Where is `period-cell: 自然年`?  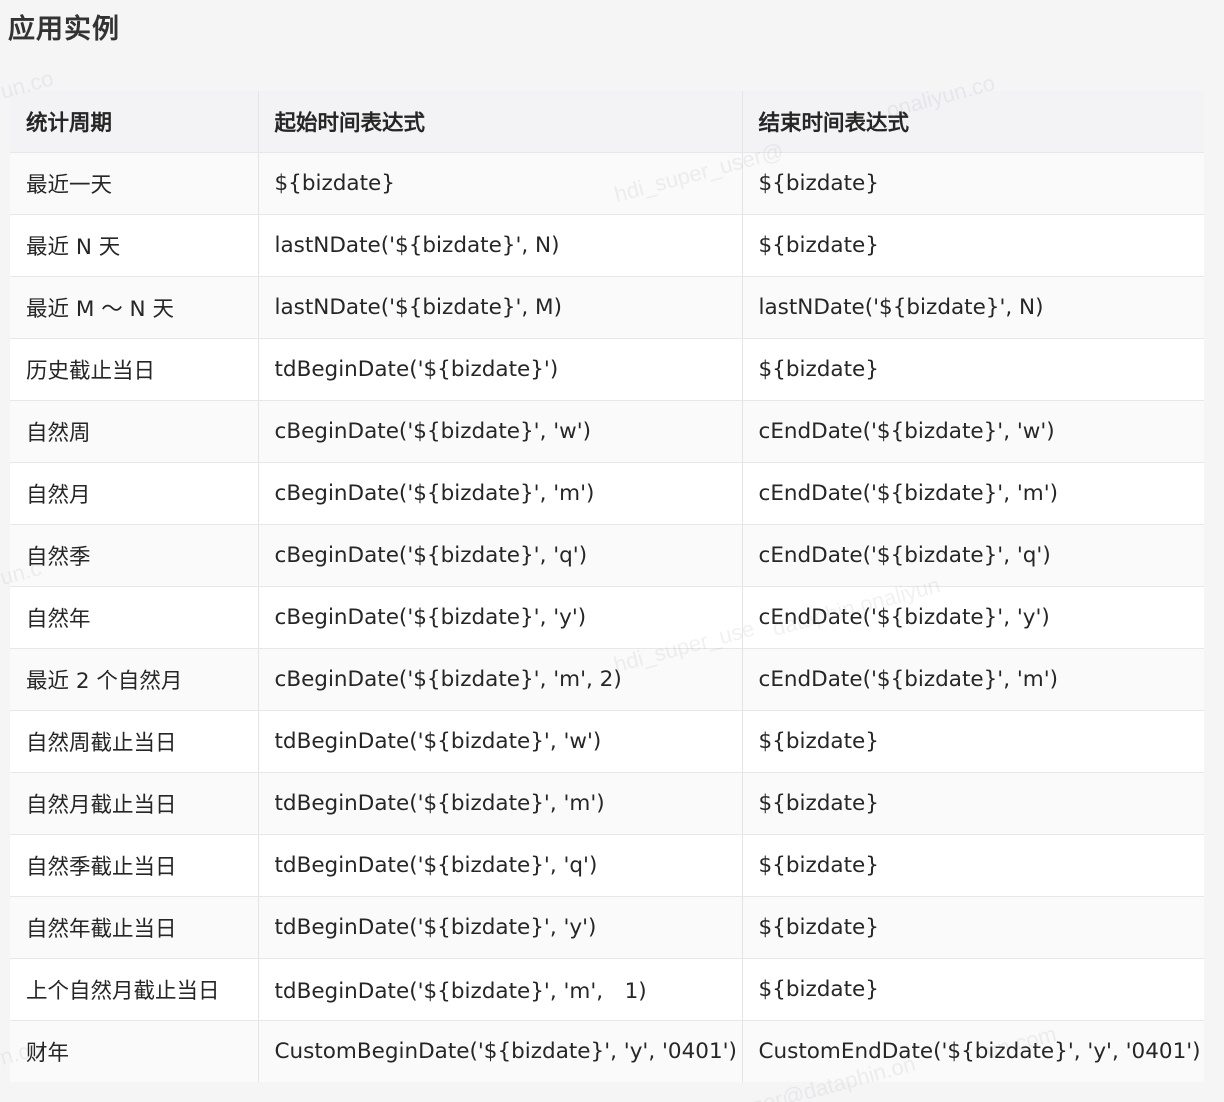
period-cell: 自然年 is located at coordinates (134, 617).